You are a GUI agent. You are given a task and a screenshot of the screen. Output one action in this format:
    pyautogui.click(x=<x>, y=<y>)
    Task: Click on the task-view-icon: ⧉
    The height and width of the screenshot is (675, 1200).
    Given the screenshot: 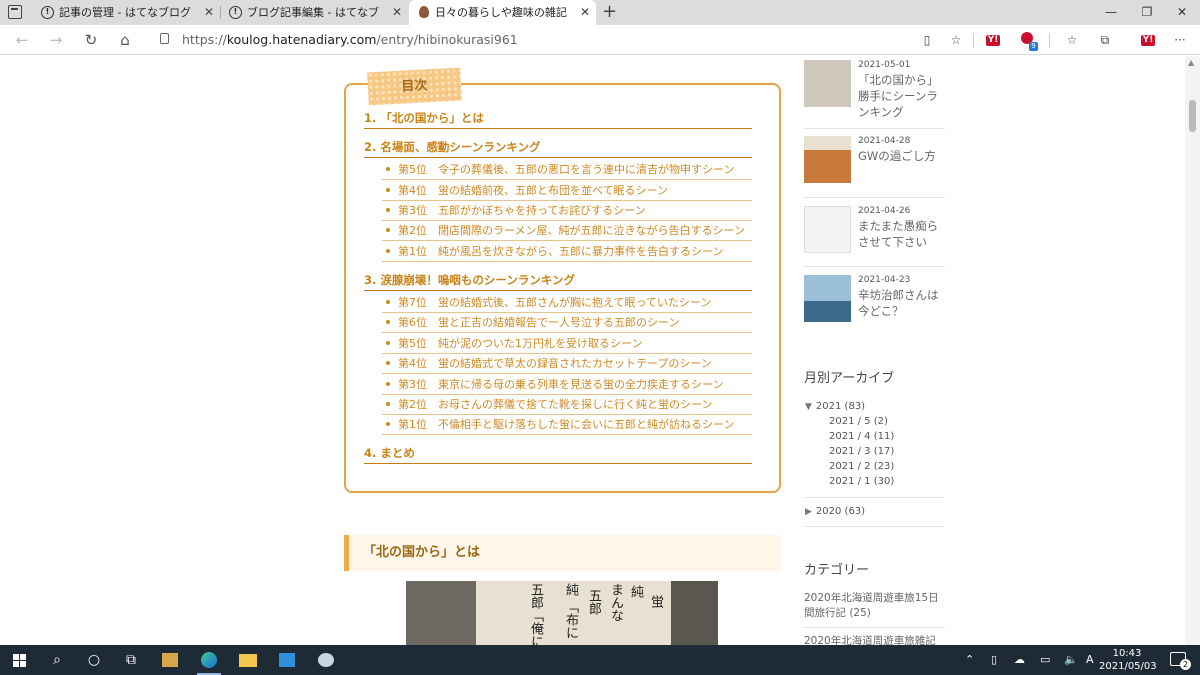 What is the action you would take?
    pyautogui.click(x=131, y=660)
    